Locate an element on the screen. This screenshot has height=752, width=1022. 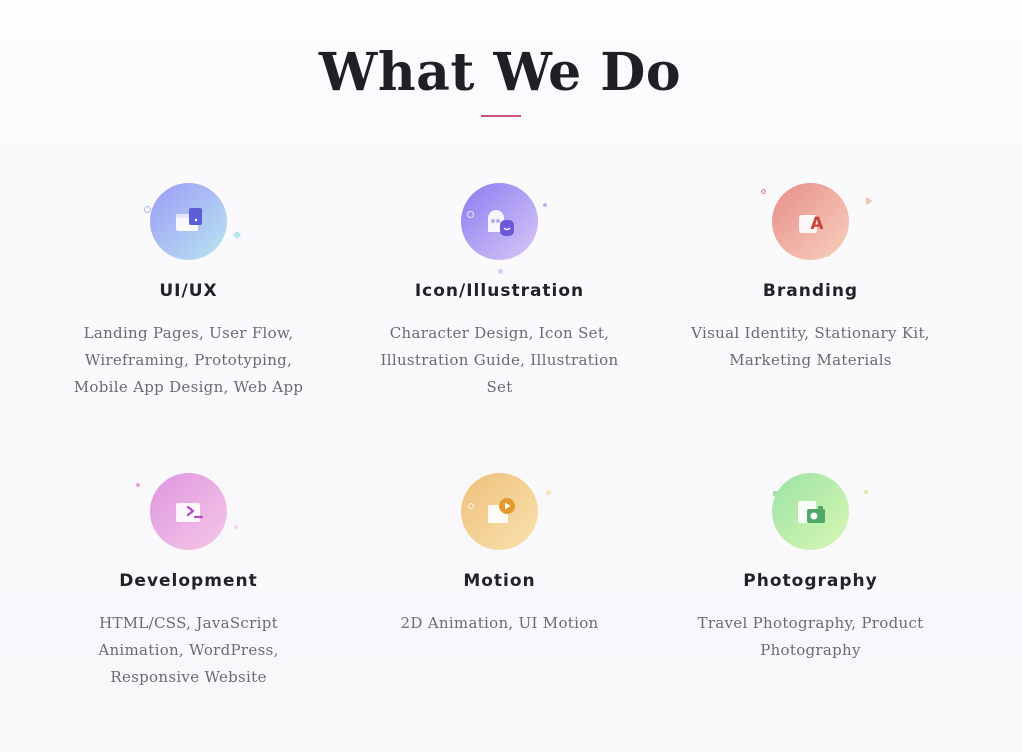
motion-icon is located at coordinates (499, 511).